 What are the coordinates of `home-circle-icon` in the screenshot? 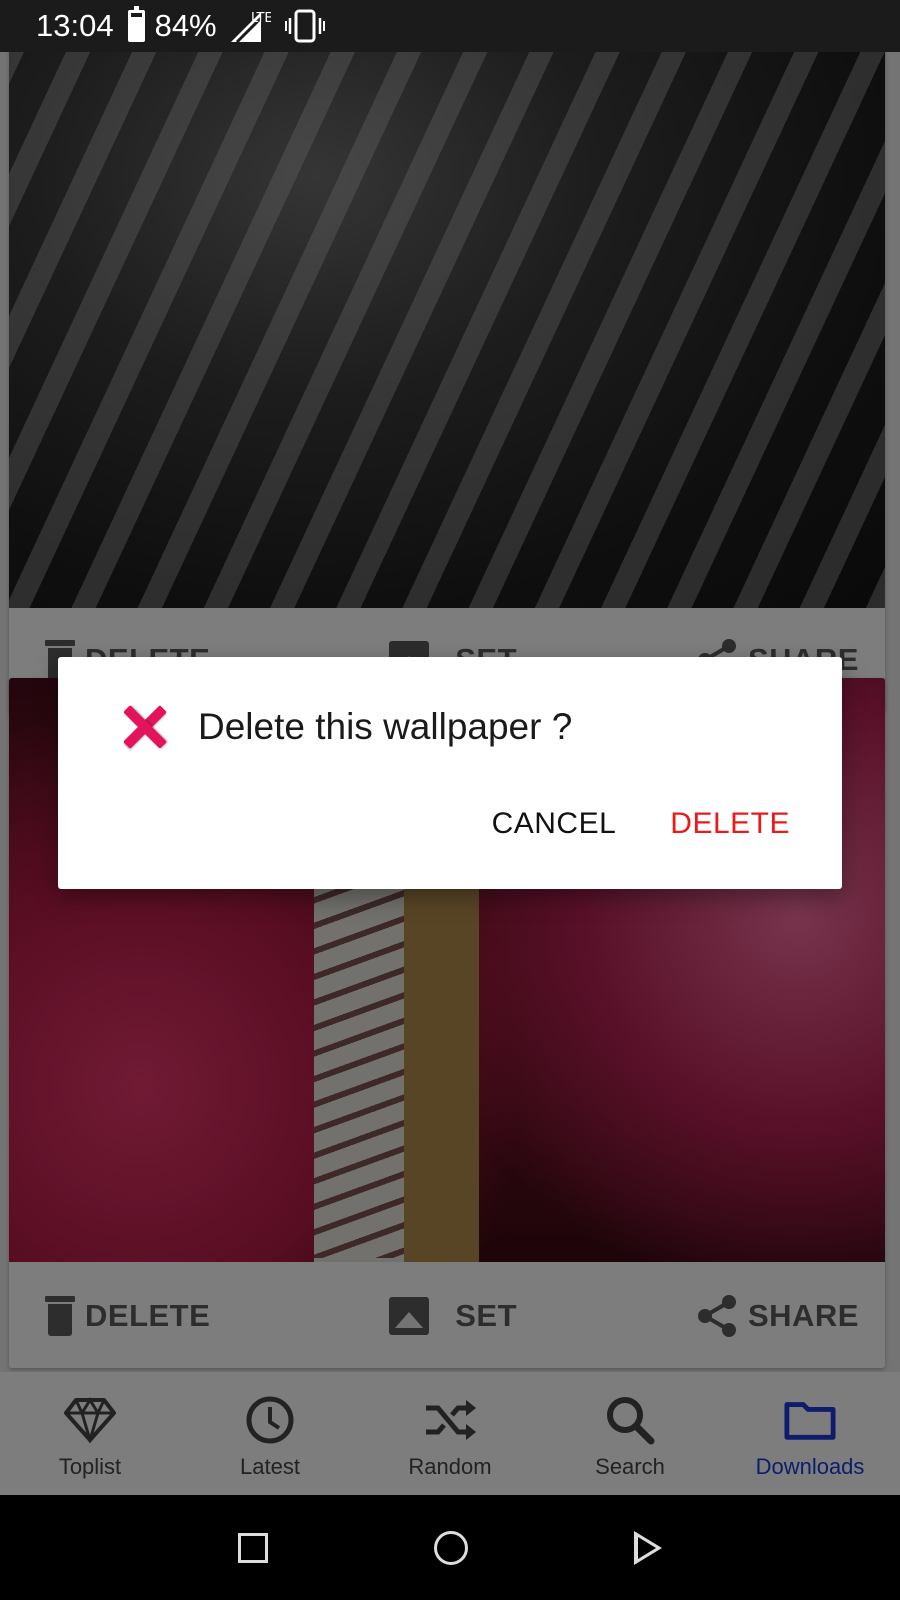 It's located at (451, 1547).